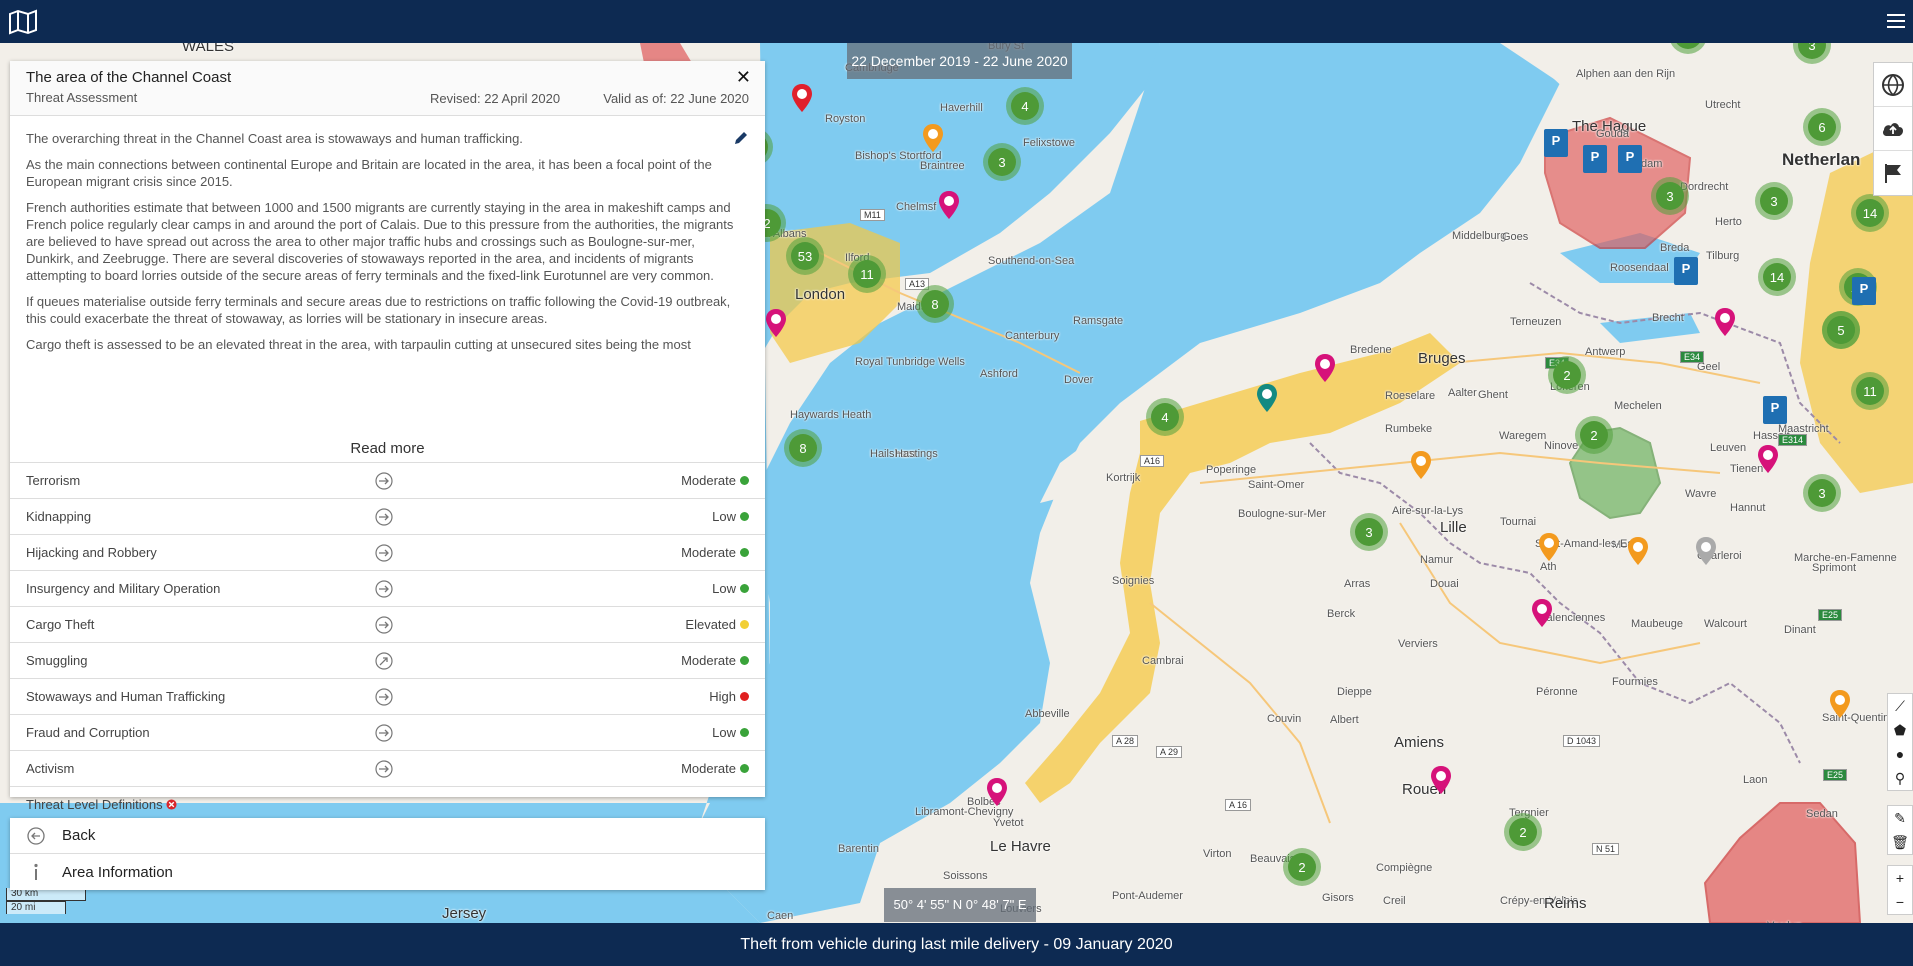 The height and width of the screenshot is (966, 1913). What do you see at coordinates (910, 362) in the screenshot?
I see `map-place-label: Royal Tunbridge Wells` at bounding box center [910, 362].